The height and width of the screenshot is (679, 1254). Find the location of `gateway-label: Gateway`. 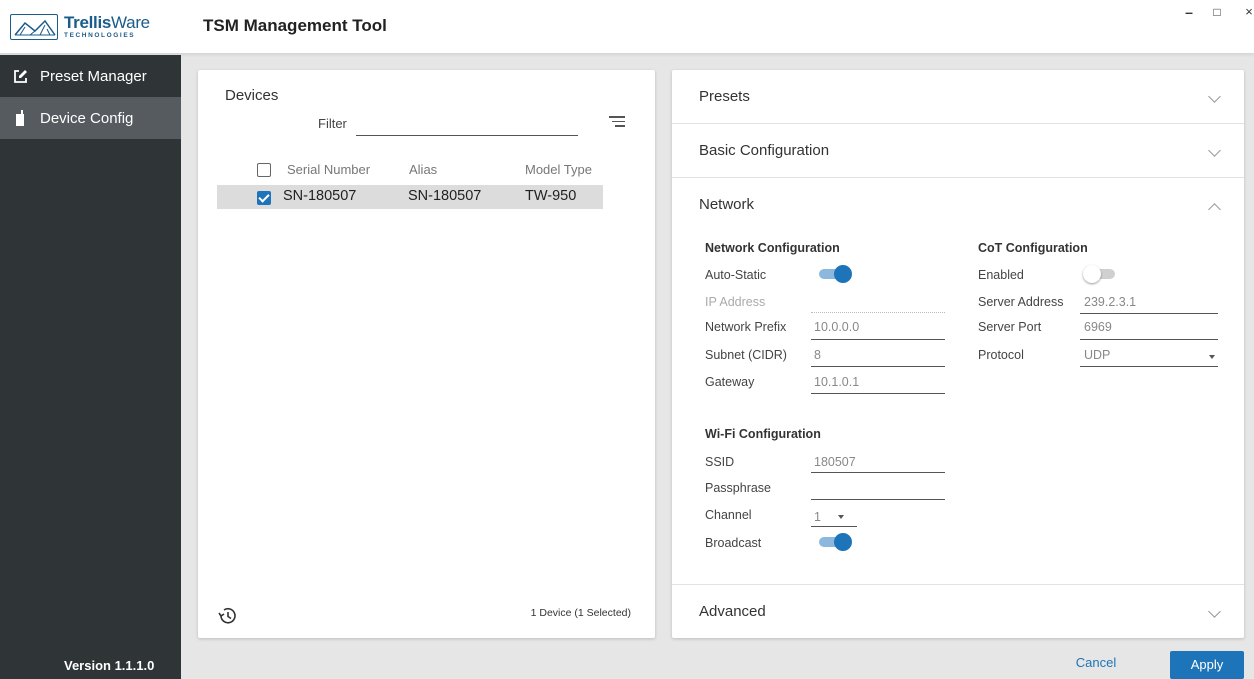

gateway-label: Gateway is located at coordinates (730, 382).